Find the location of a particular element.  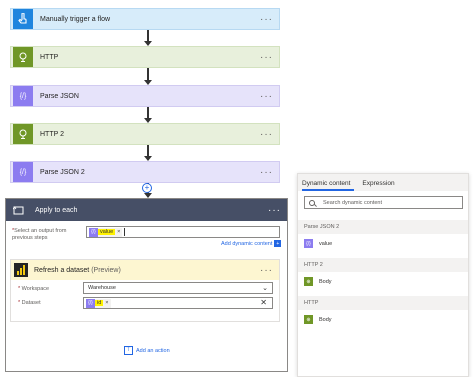

workspace-value: Warehouse is located at coordinates (102, 288).